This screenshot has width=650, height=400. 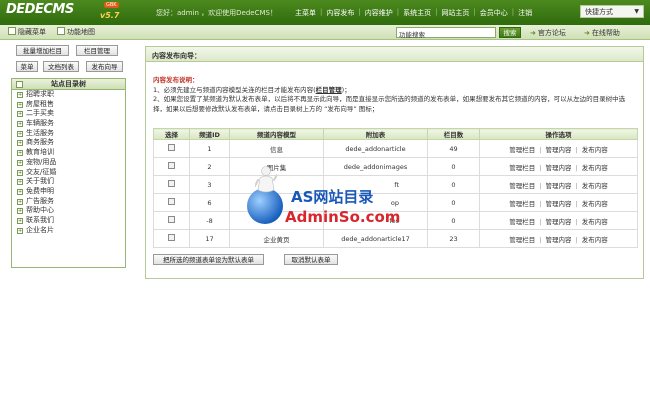 What do you see at coordinates (494, 13) in the screenshot?
I see `nav-member-center: 会员中心` at bounding box center [494, 13].